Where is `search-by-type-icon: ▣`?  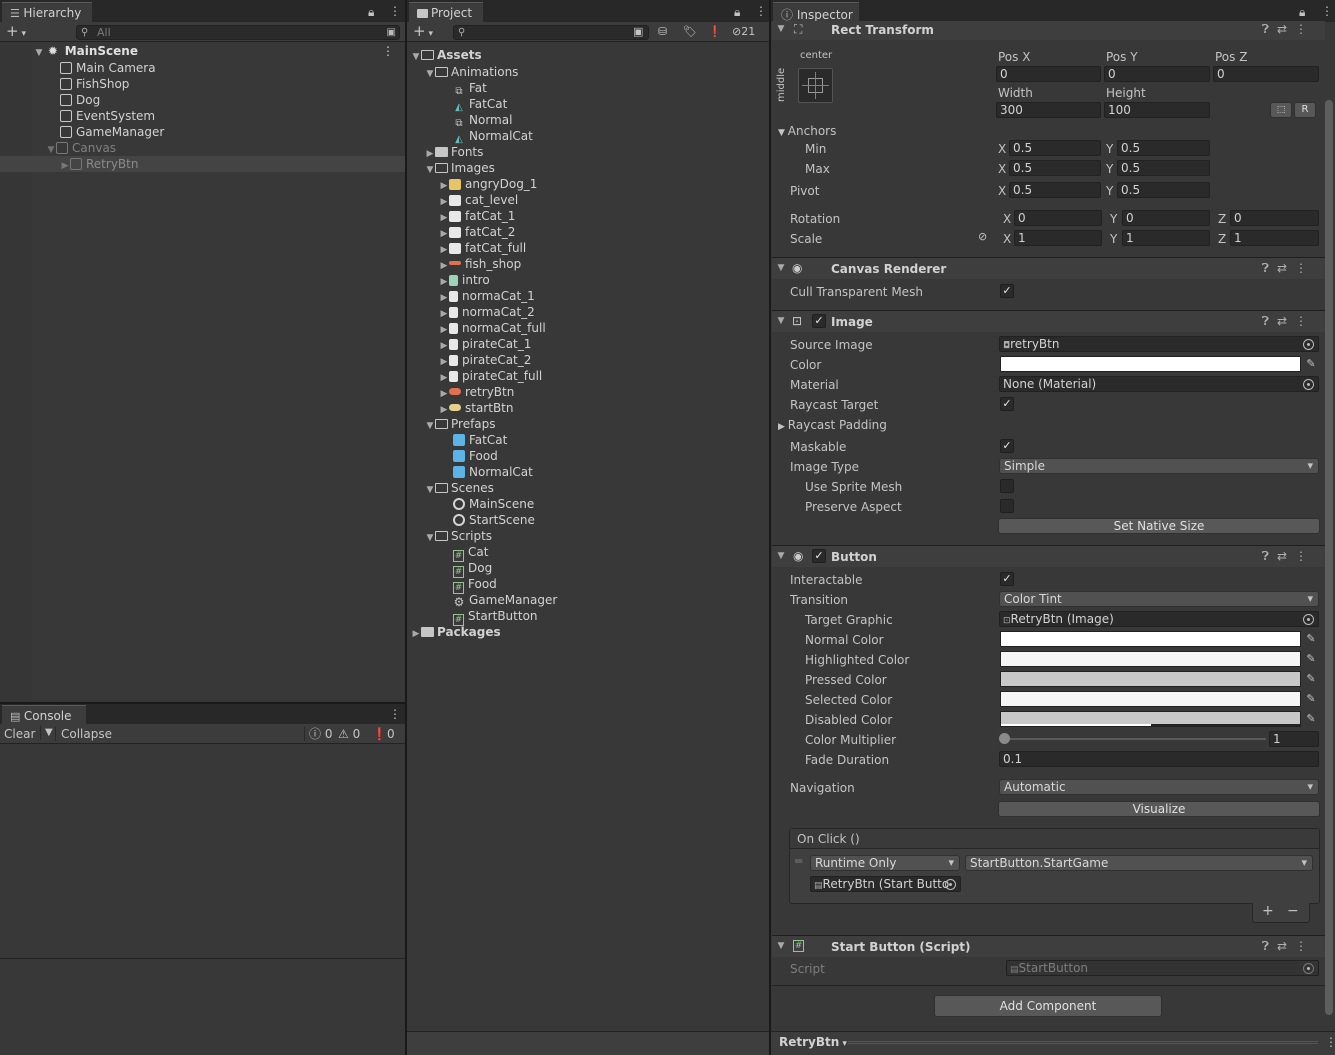 search-by-type-icon: ▣ is located at coordinates (638, 32).